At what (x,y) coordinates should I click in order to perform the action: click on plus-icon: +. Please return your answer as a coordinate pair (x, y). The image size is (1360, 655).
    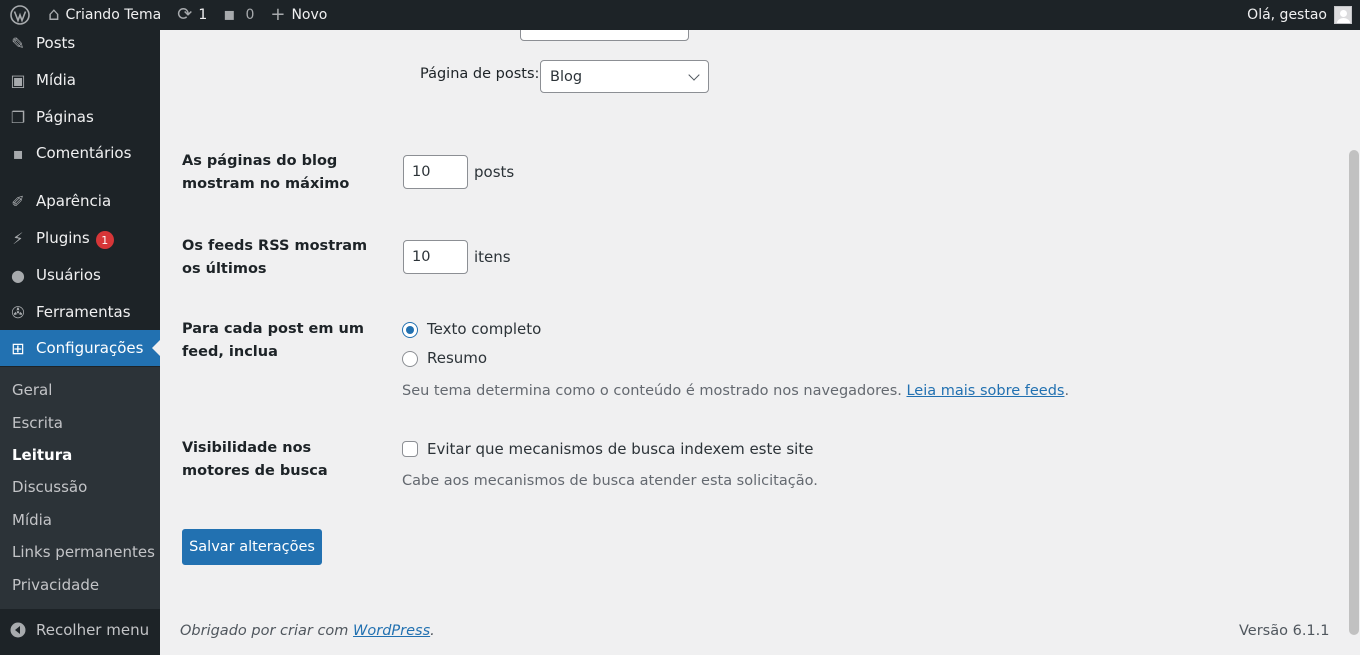
    Looking at the image, I should click on (278, 14).